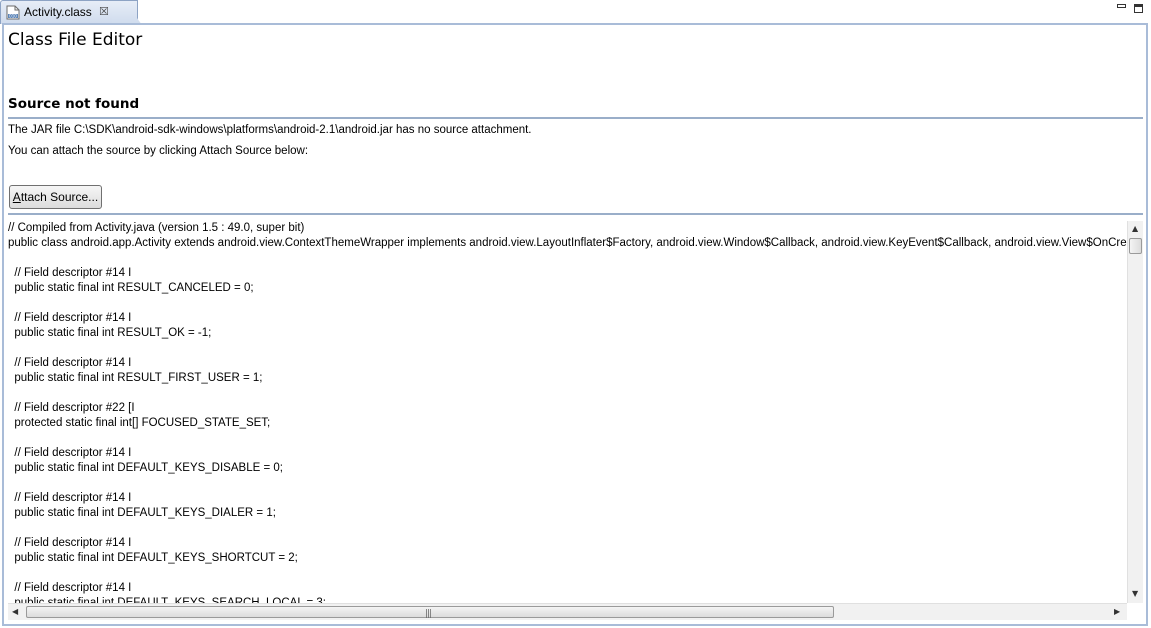 This screenshot has width=1151, height=628. Describe the element at coordinates (1117, 611) in the screenshot. I see `scroll-right-icon: ▶` at that location.